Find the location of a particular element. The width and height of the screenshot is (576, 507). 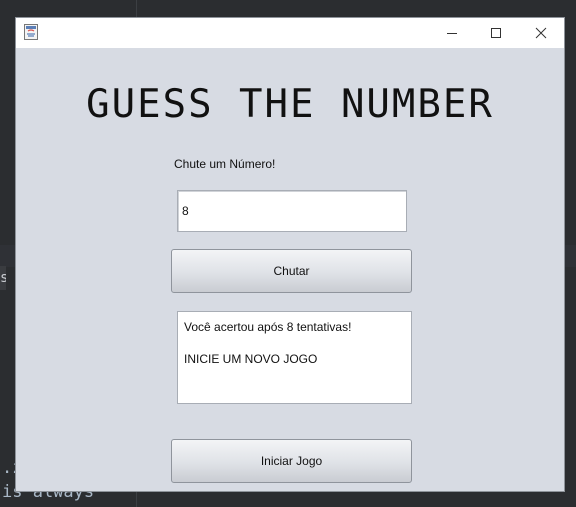

page-title: GUESS THE NUMBER is located at coordinates (290, 104).